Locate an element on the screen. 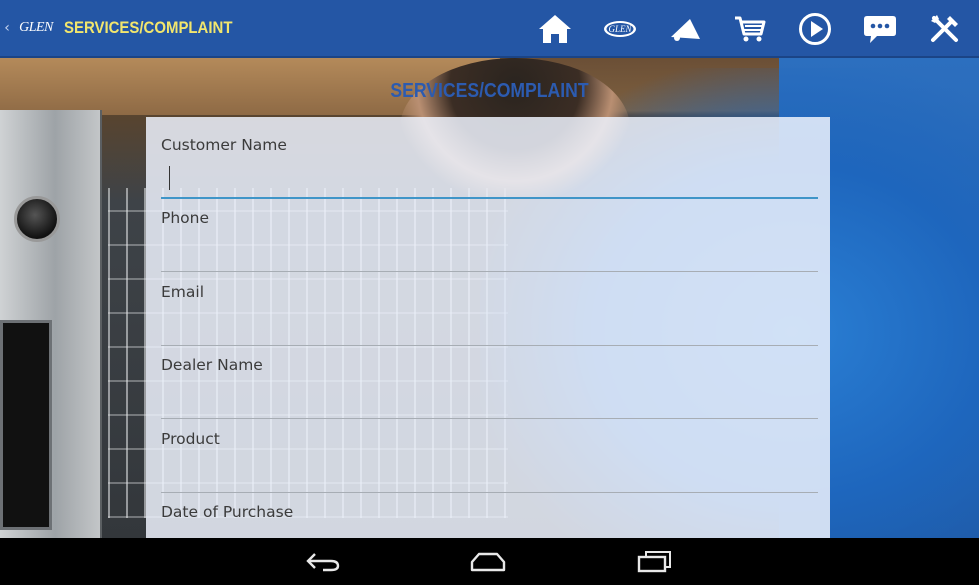  email-input is located at coordinates (489, 331).